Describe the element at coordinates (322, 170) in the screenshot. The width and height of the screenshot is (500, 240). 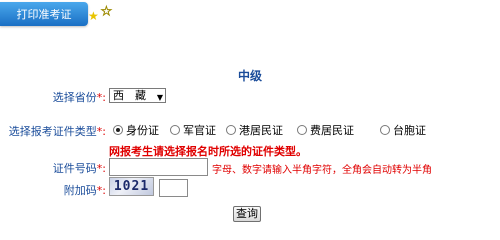
I see `id-number-hint: 字母、数字请输入半角字符，全角会自动转为半角` at that location.